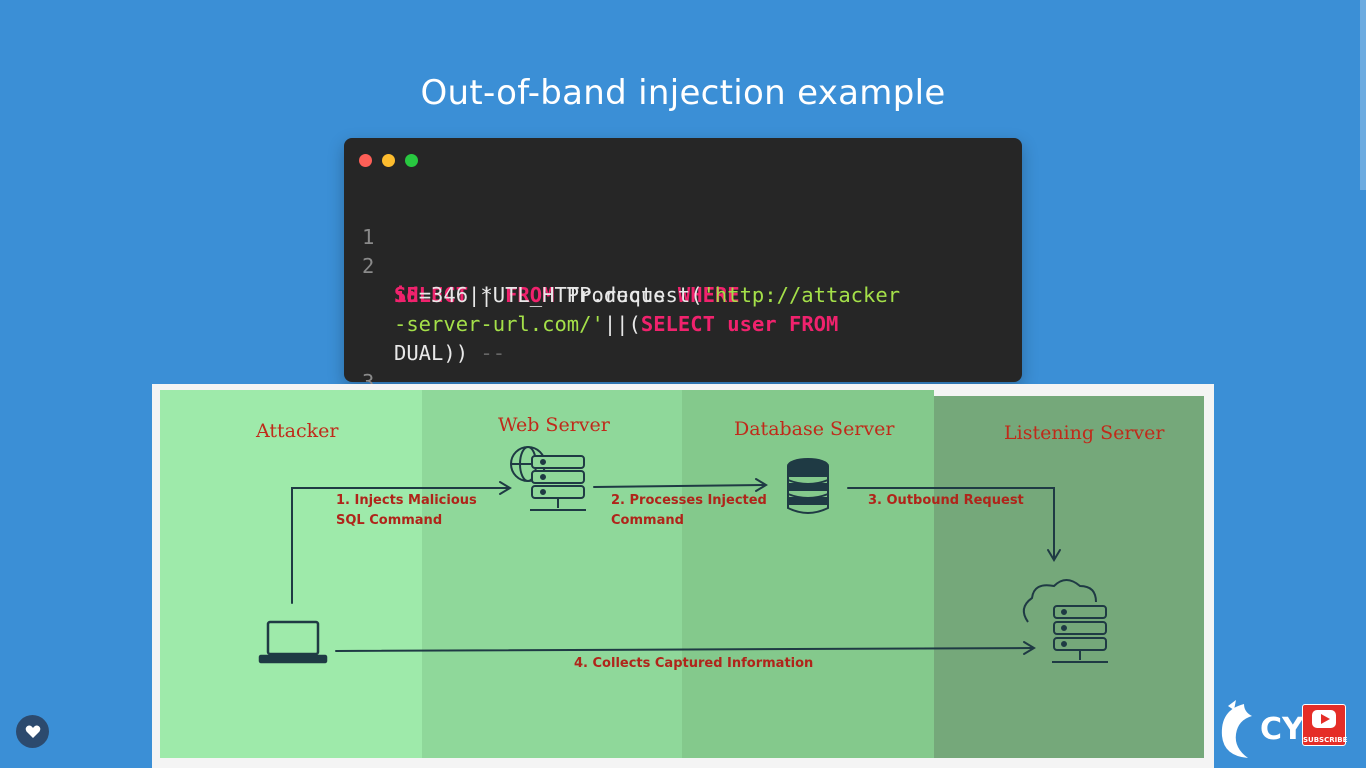  I want to click on subscribe-button: SUBSCRIBE, so click(1325, 725).